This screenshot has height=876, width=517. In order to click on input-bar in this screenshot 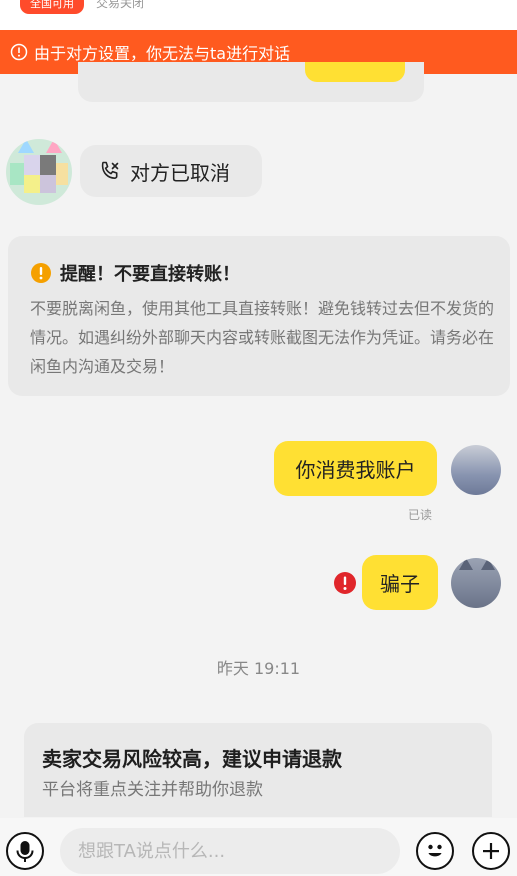, I will do `click(258, 847)`.